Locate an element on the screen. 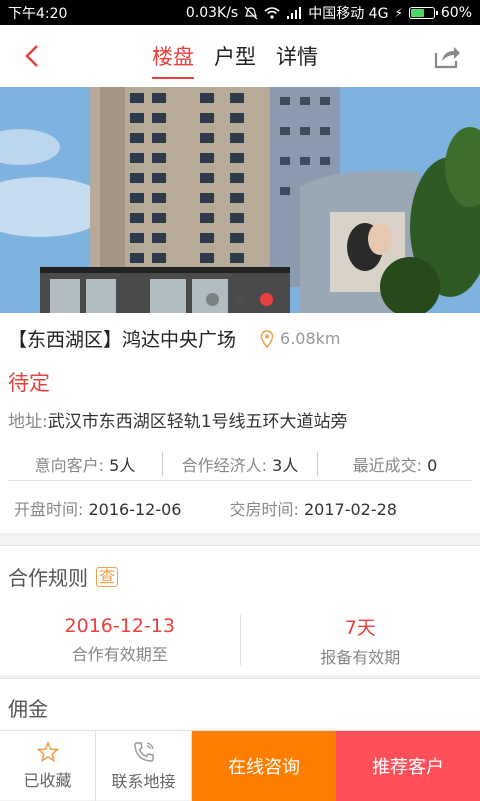  phone-icon is located at coordinates (144, 752).